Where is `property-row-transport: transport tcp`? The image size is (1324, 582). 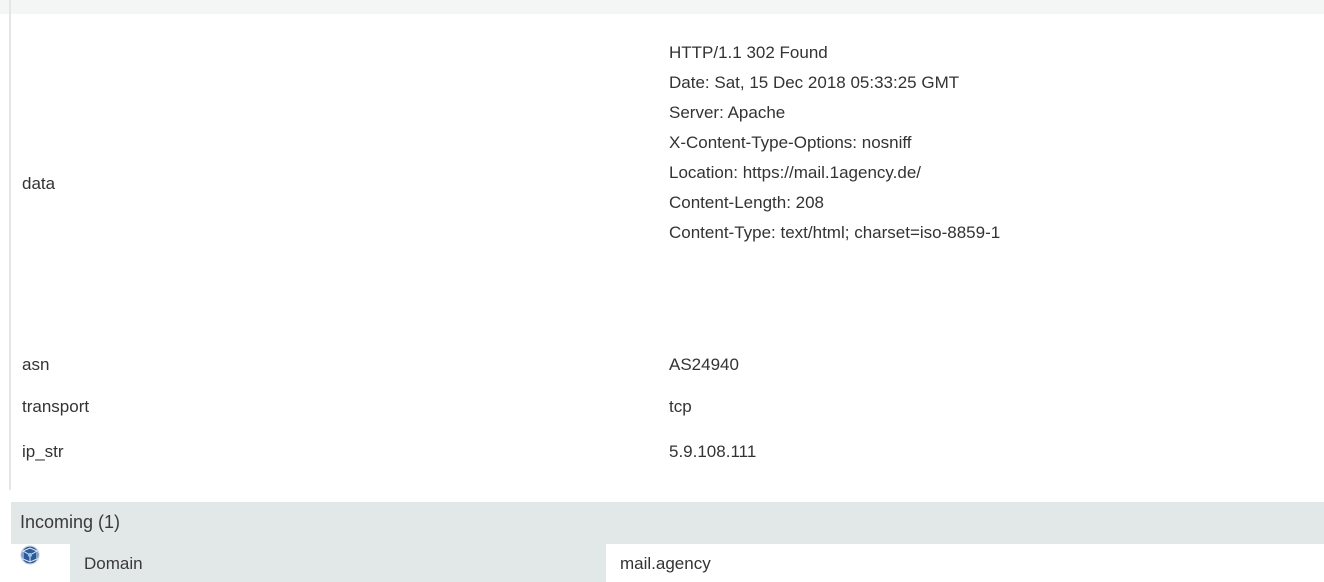
property-row-transport: transport tcp is located at coordinates (667, 406).